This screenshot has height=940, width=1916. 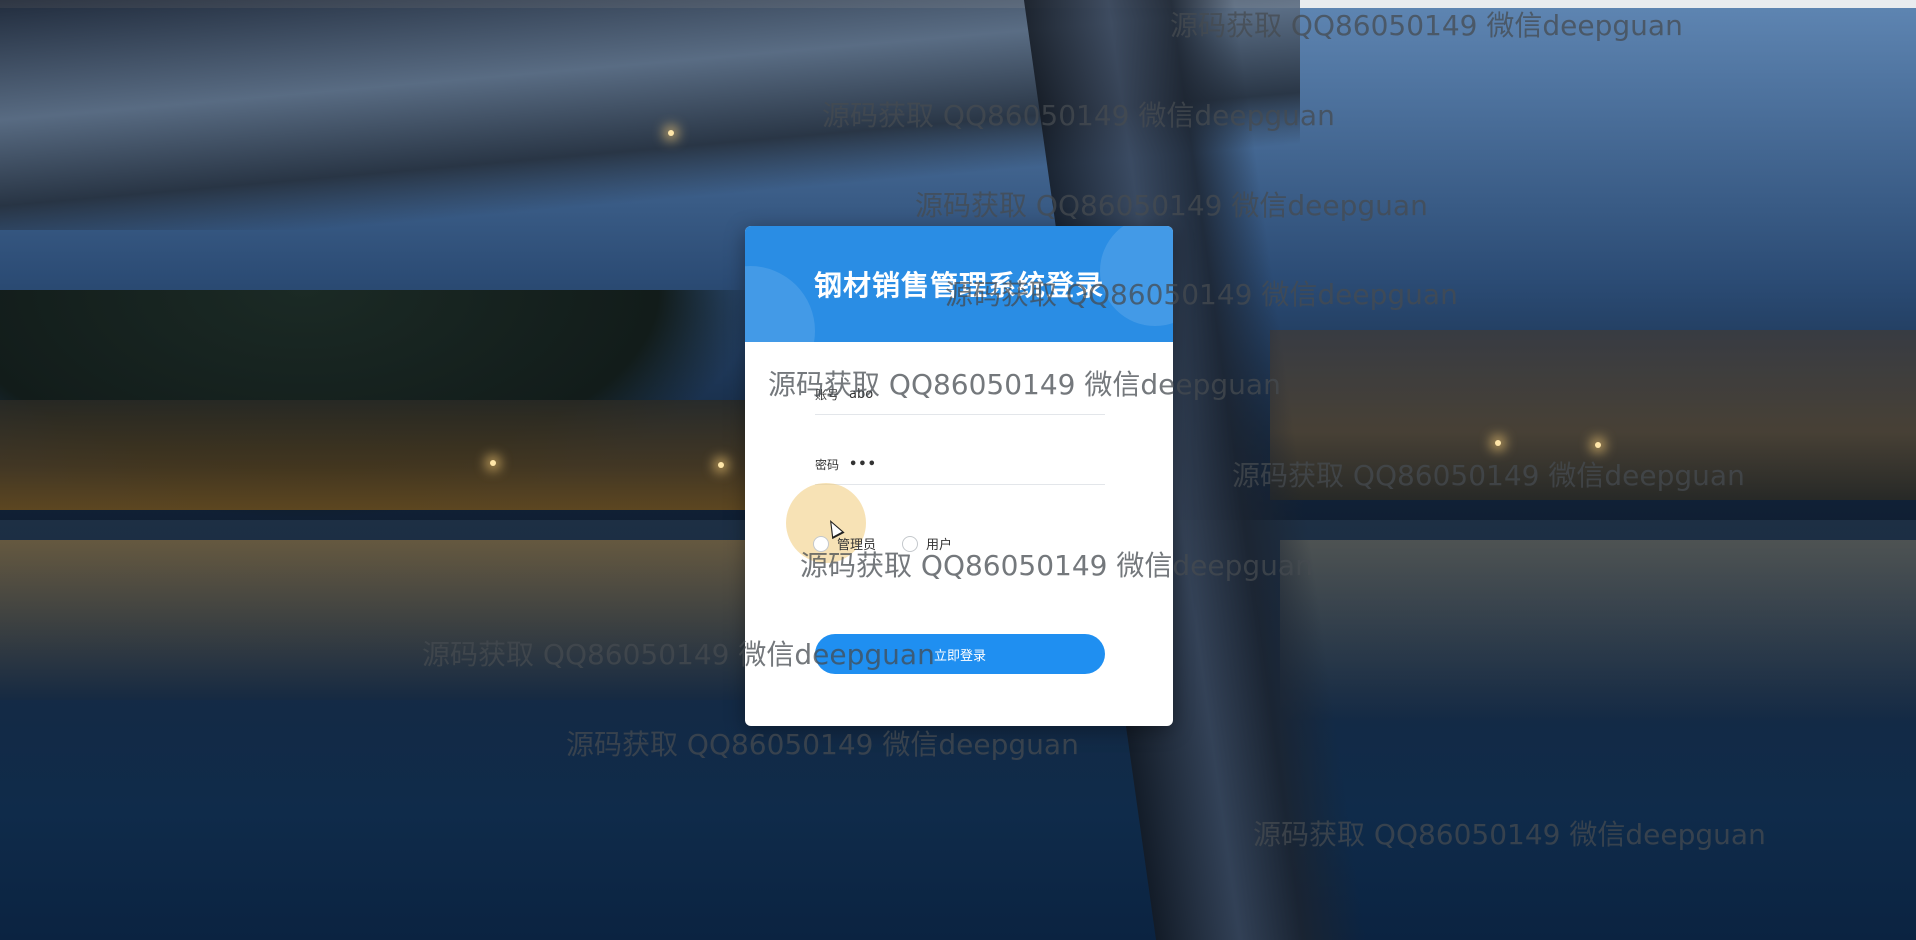 I want to click on bridge-light, so click(x=671, y=133).